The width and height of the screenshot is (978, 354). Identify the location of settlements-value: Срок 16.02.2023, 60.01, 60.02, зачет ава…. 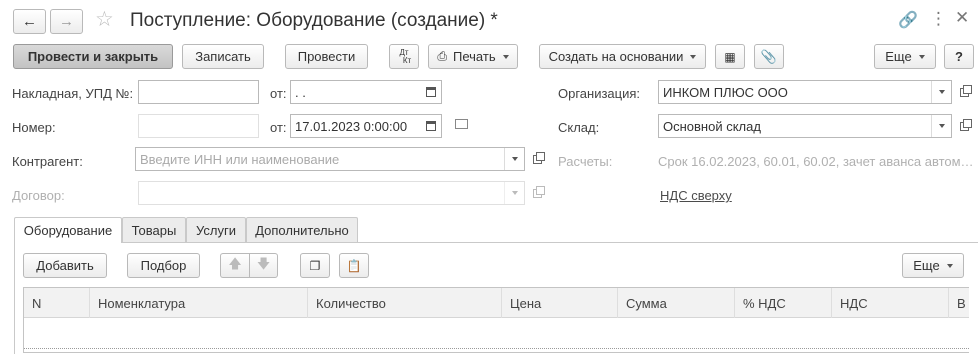
(817, 161).